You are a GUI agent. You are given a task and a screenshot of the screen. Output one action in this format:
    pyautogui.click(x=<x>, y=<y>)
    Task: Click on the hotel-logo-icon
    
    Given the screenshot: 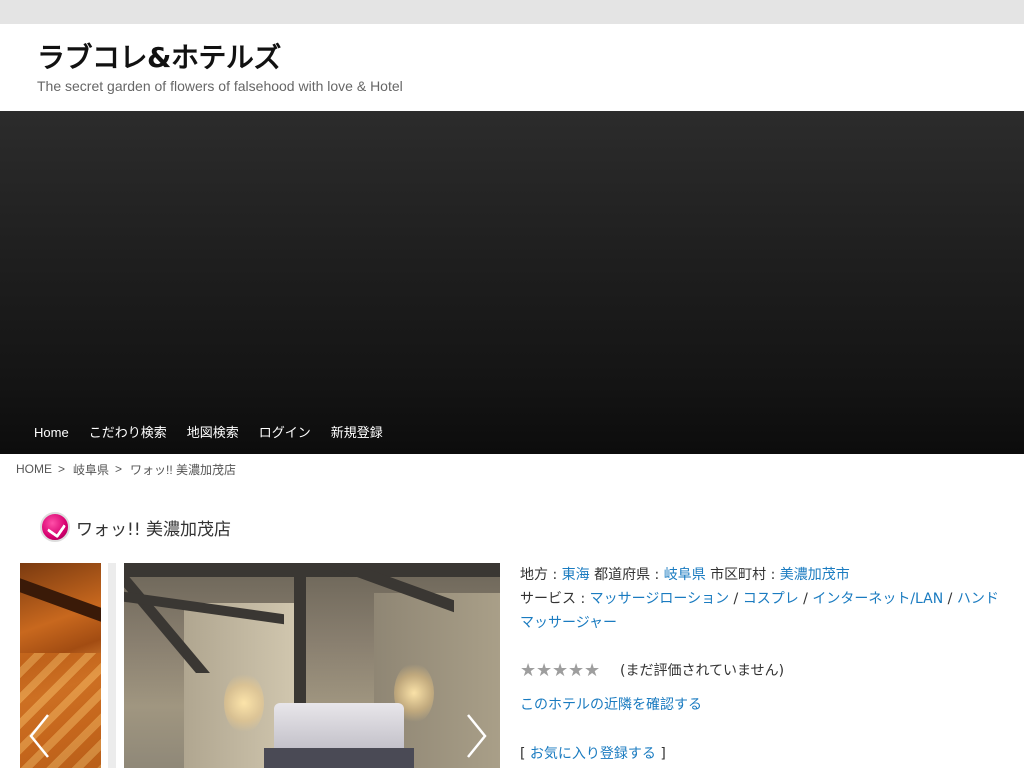 What is the action you would take?
    pyautogui.click(x=55, y=527)
    